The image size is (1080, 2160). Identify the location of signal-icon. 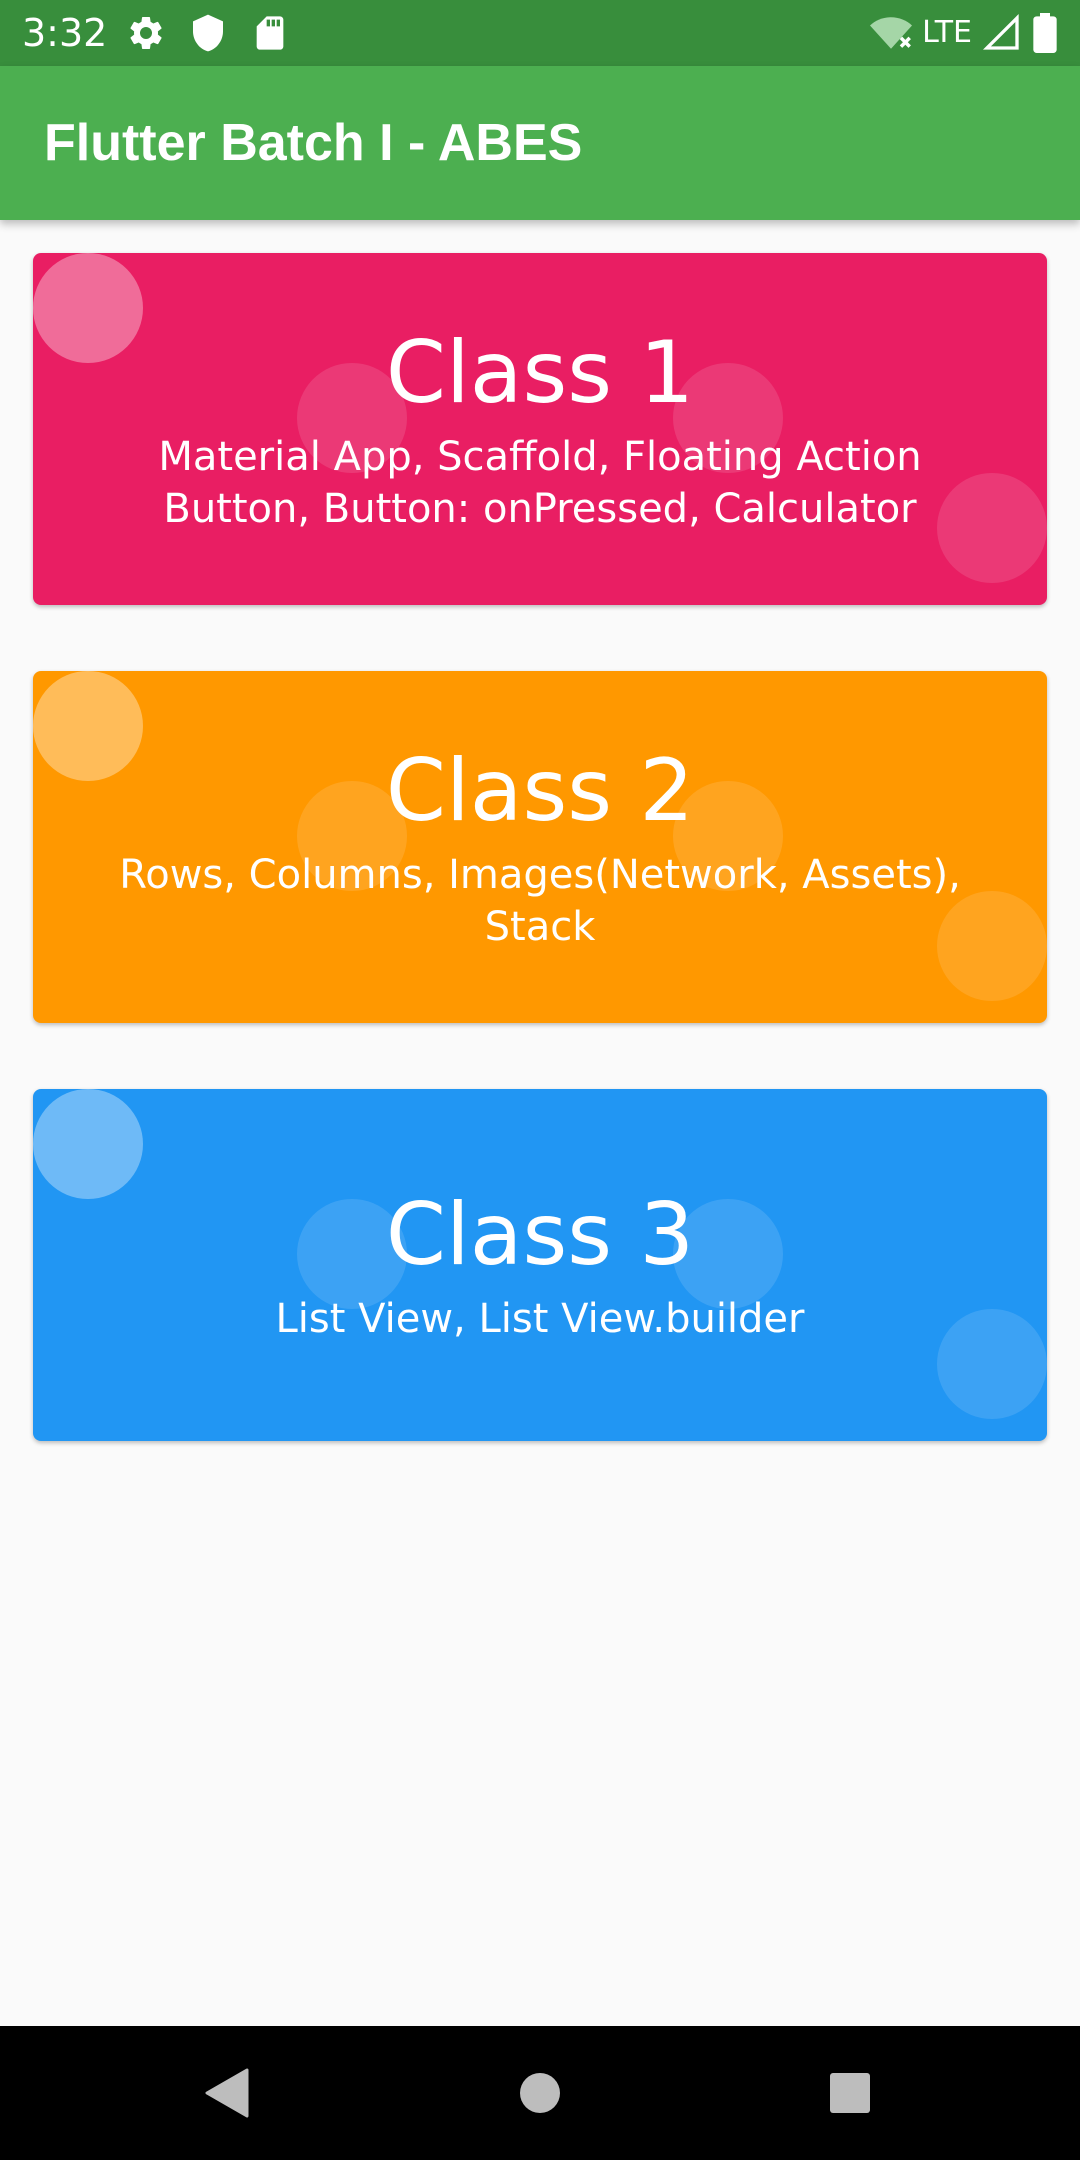
(1000, 31).